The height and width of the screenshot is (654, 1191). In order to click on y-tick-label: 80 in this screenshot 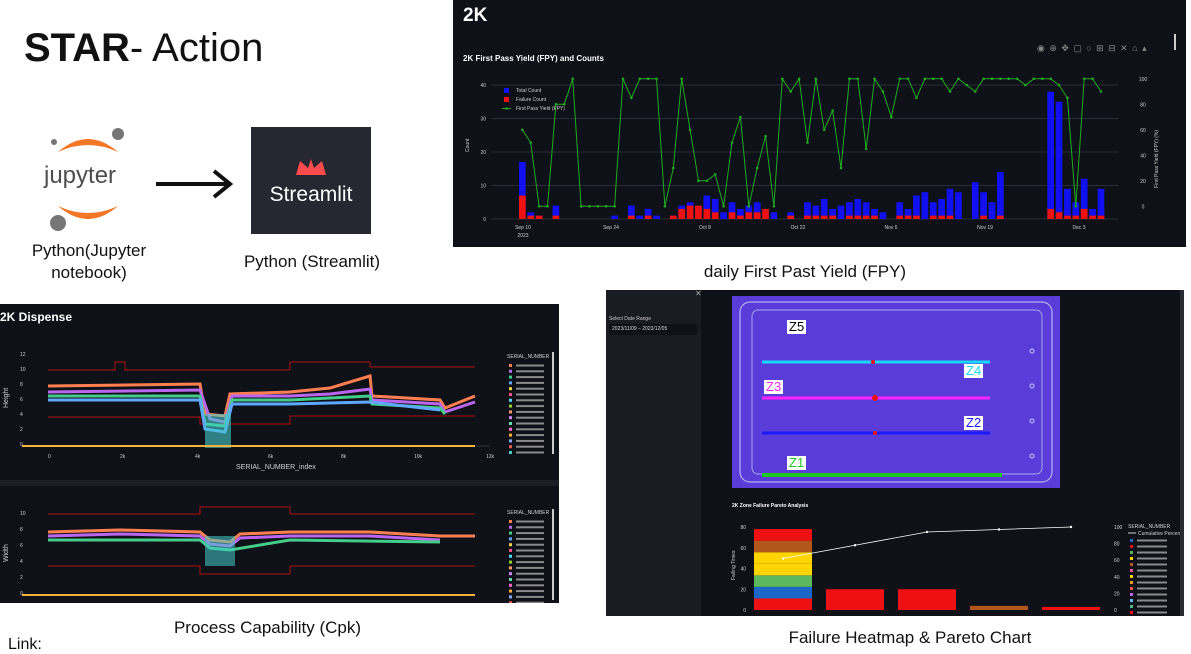, I will do `click(743, 528)`.